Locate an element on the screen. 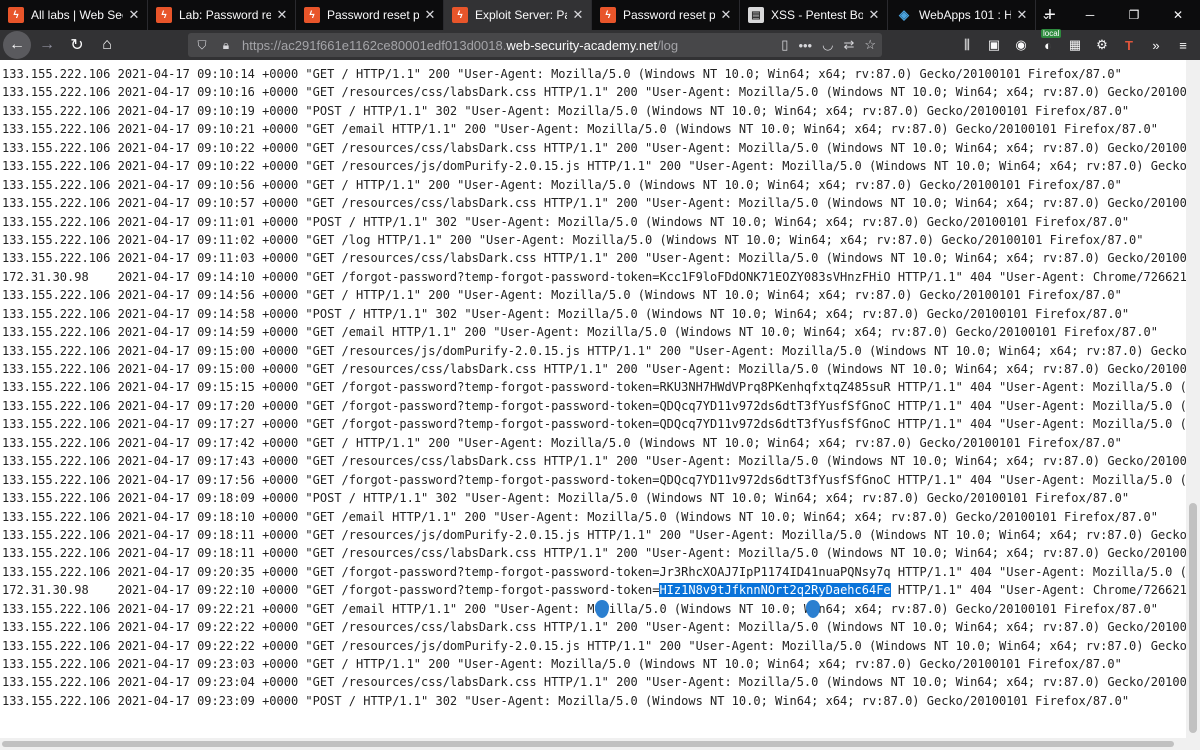  tab-lab-password-reset: ϟ Lab: Password reset po ✕ is located at coordinates (222, 15).